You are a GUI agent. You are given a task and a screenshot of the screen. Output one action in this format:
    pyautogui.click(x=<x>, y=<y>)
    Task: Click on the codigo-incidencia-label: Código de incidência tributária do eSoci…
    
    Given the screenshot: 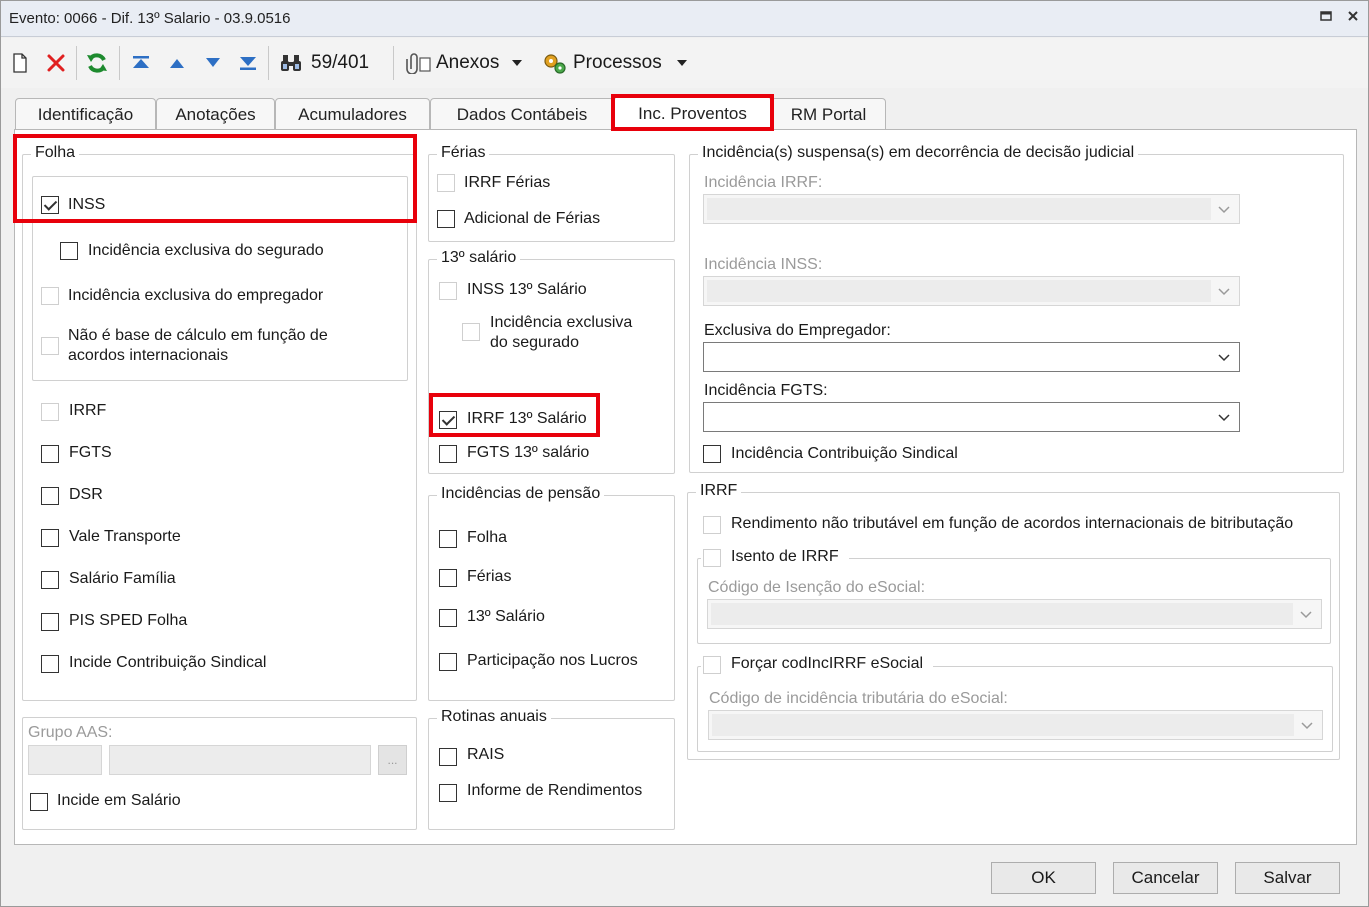 What is the action you would take?
    pyautogui.click(x=858, y=698)
    